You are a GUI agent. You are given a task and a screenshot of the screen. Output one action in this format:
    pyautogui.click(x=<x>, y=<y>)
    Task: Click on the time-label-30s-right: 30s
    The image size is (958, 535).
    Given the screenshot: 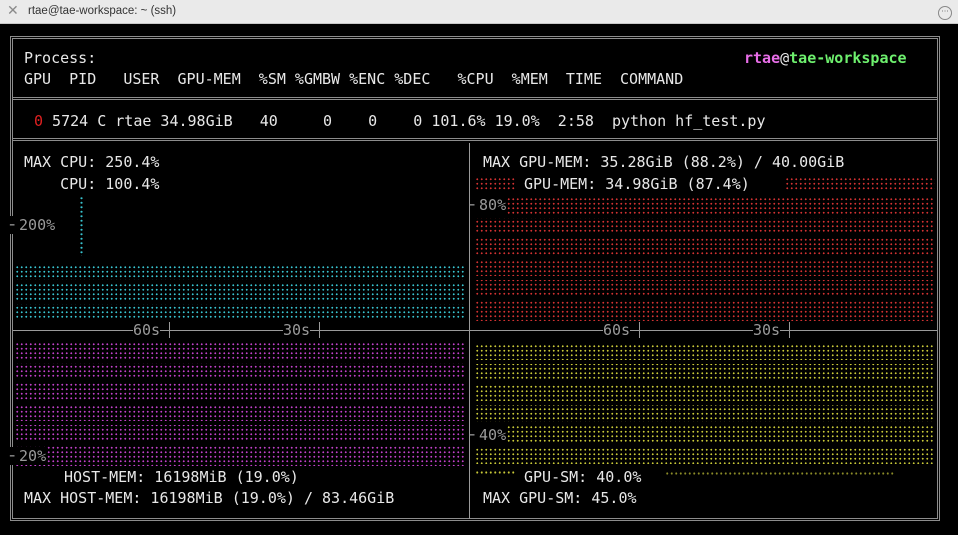 What is the action you would take?
    pyautogui.click(x=767, y=330)
    